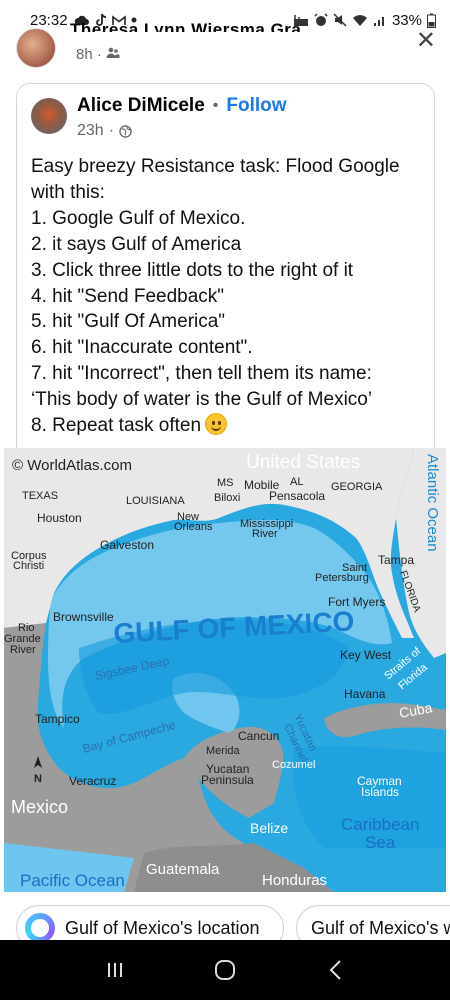 The image size is (450, 1000). Describe the element at coordinates (227, 498) in the screenshot. I see `label-biloxi: Biloxi` at that location.